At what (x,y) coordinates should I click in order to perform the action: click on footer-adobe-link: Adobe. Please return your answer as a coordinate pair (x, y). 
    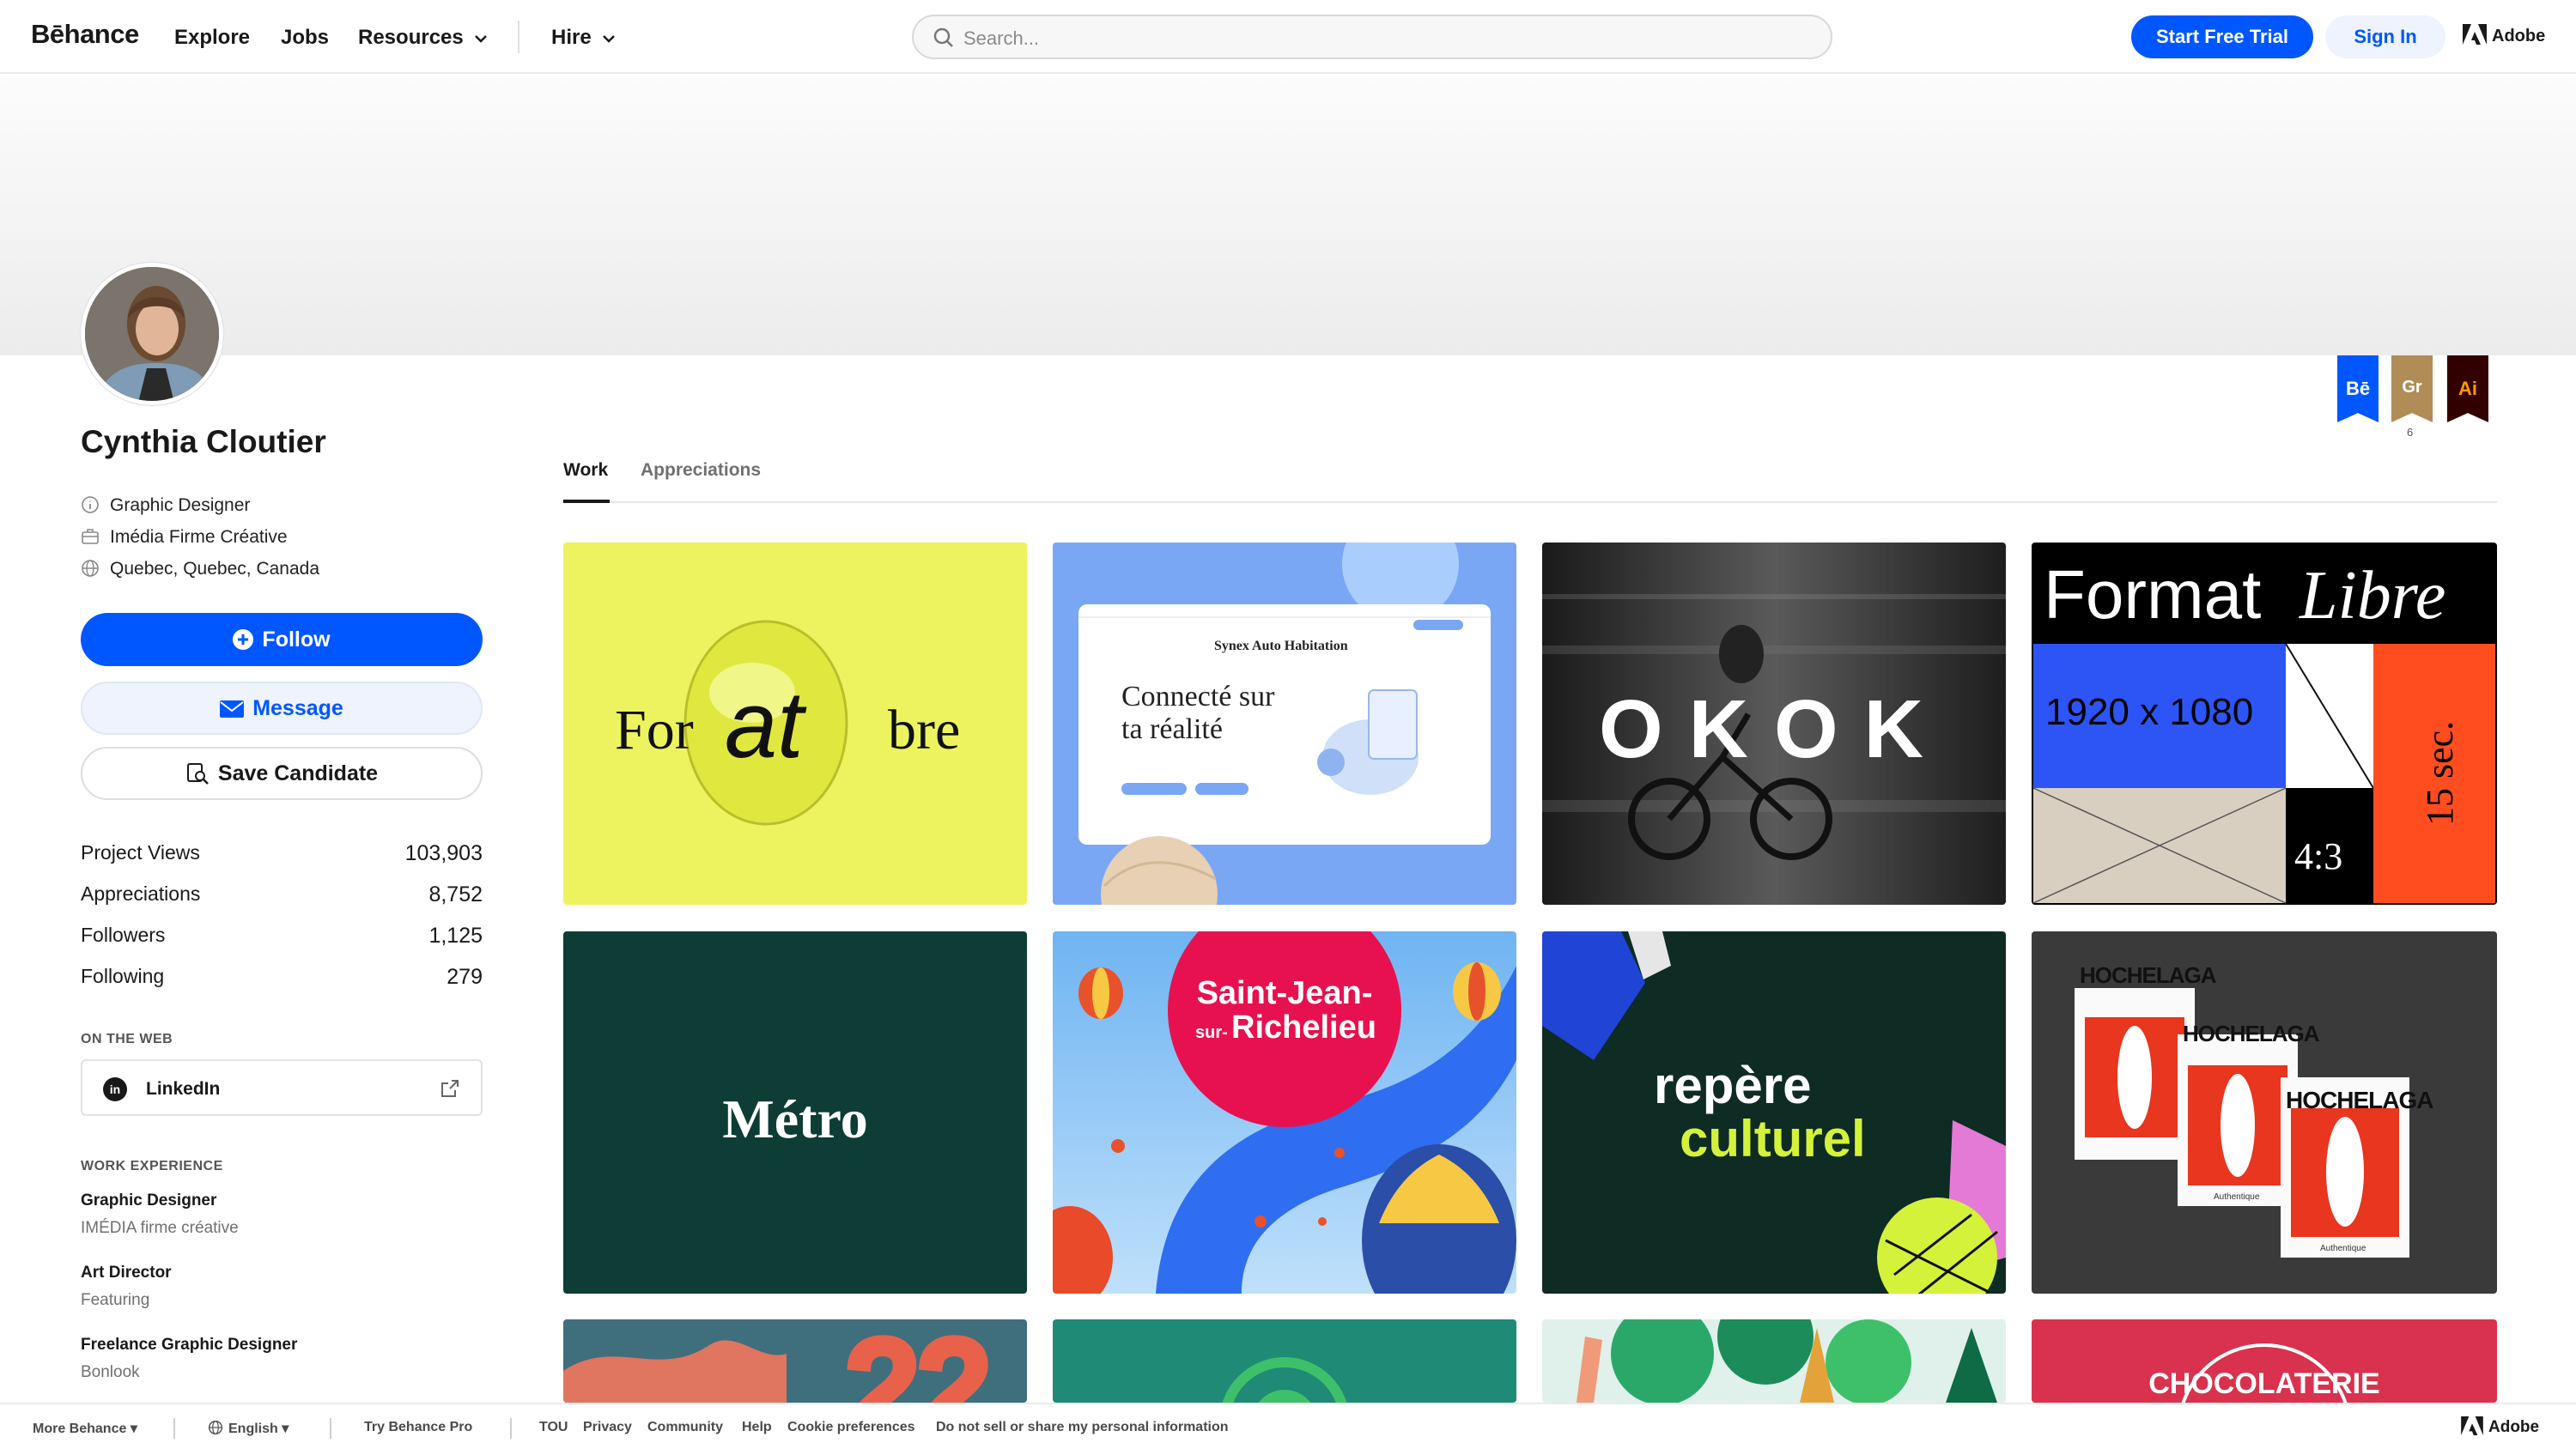
    Looking at the image, I should click on (2500, 1426).